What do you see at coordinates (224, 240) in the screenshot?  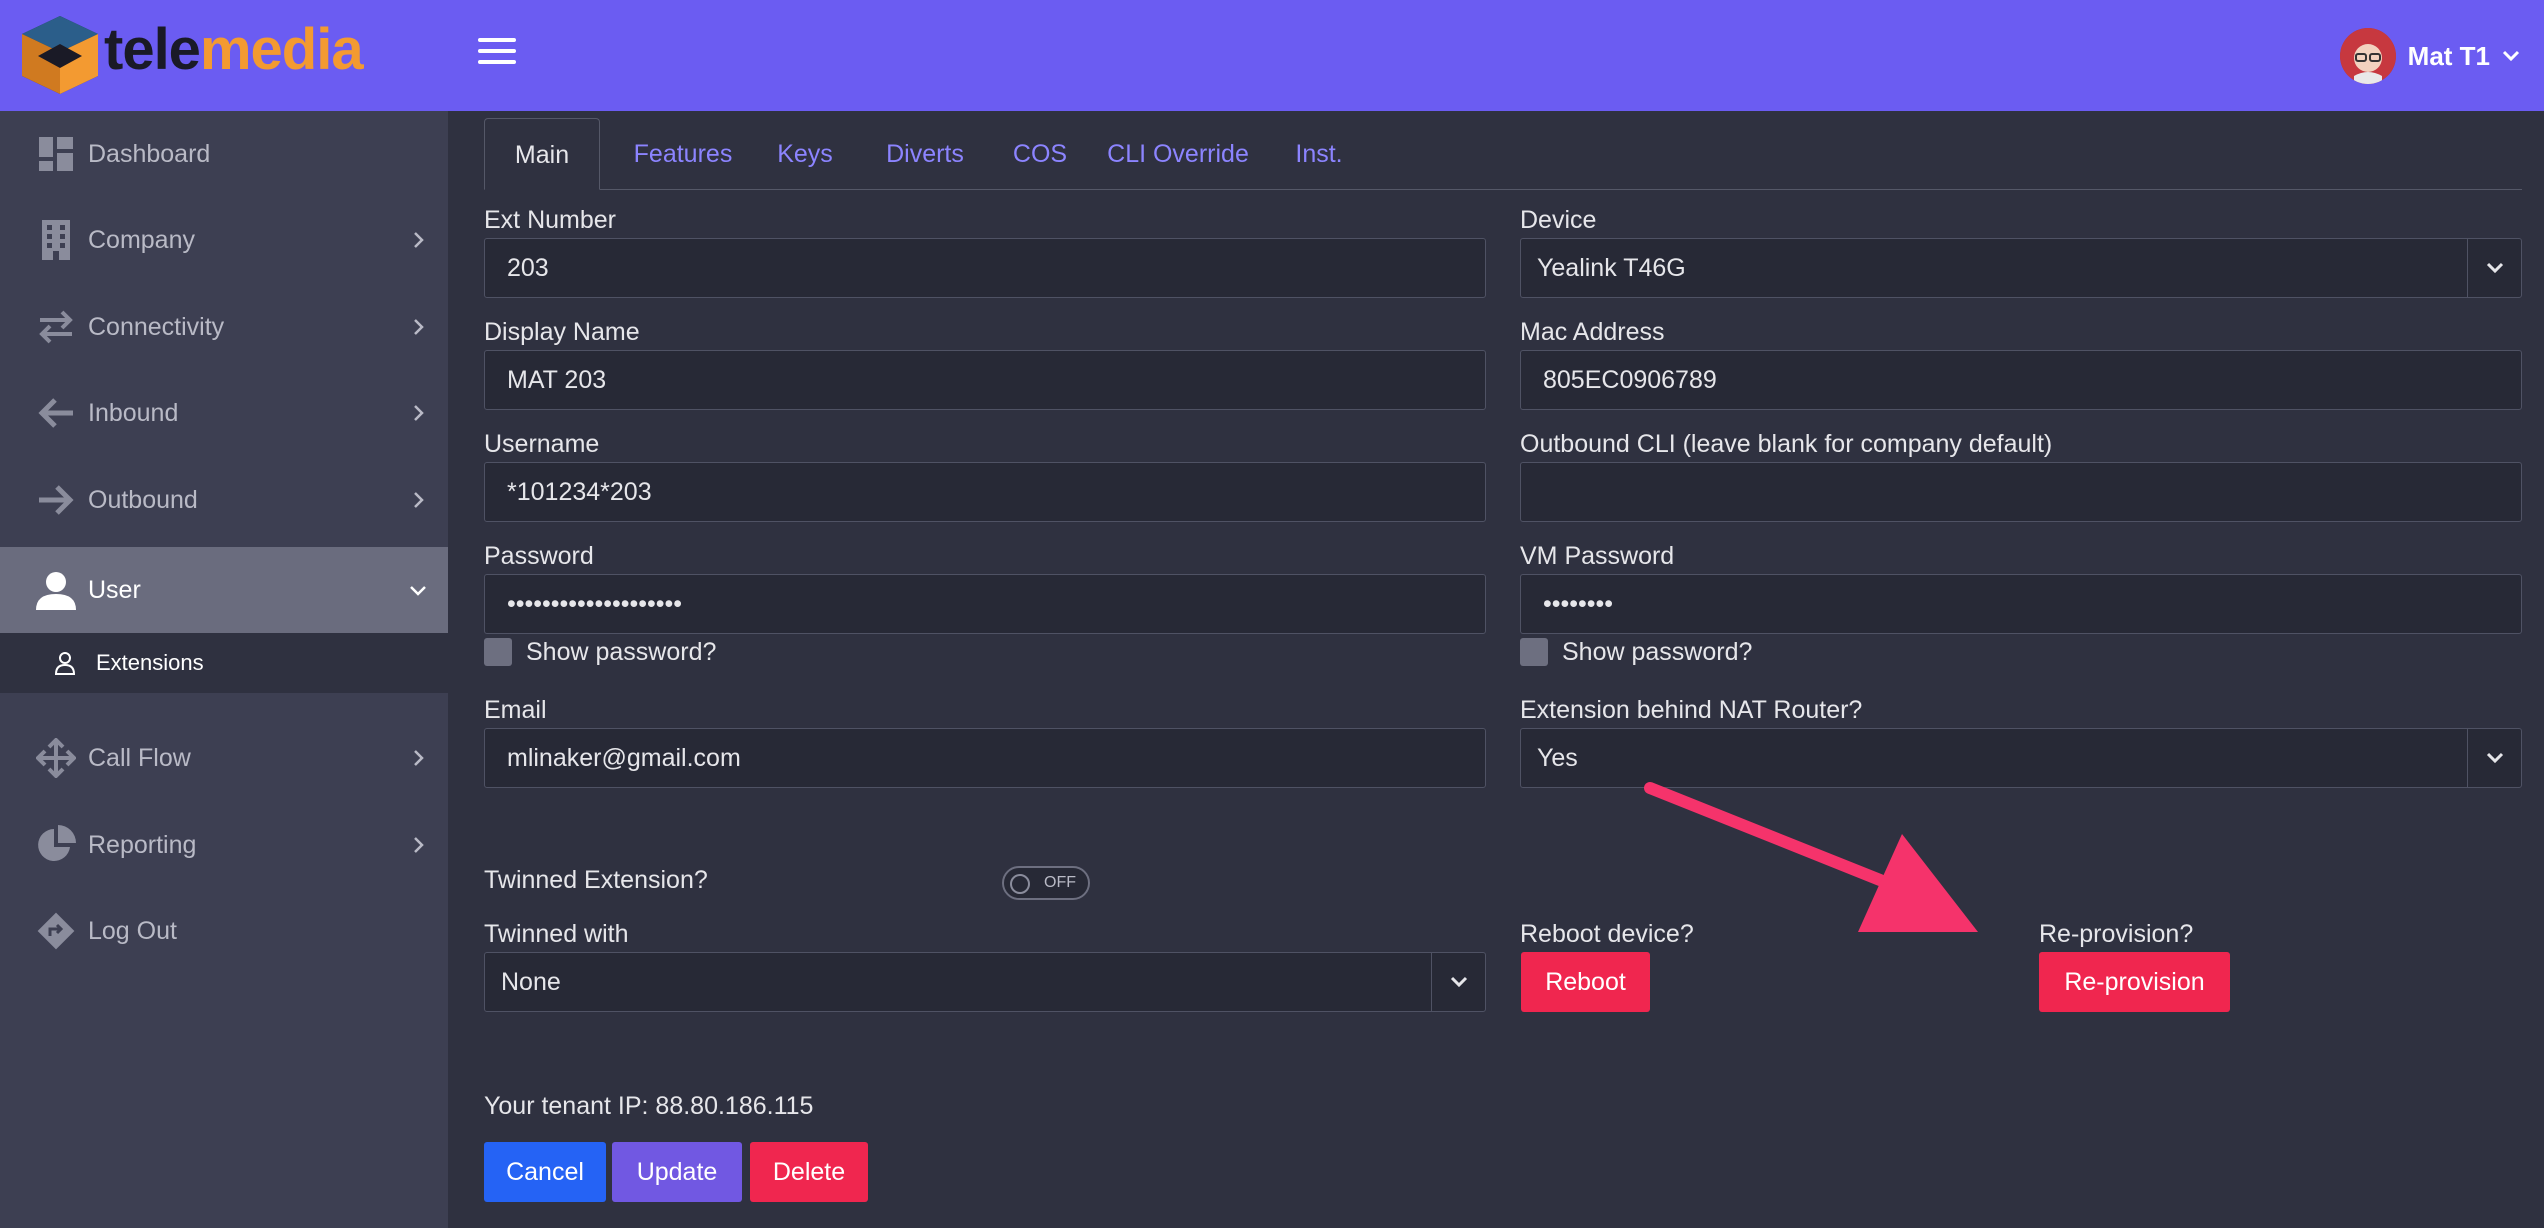 I see `sidebar-item-company: Company` at bounding box center [224, 240].